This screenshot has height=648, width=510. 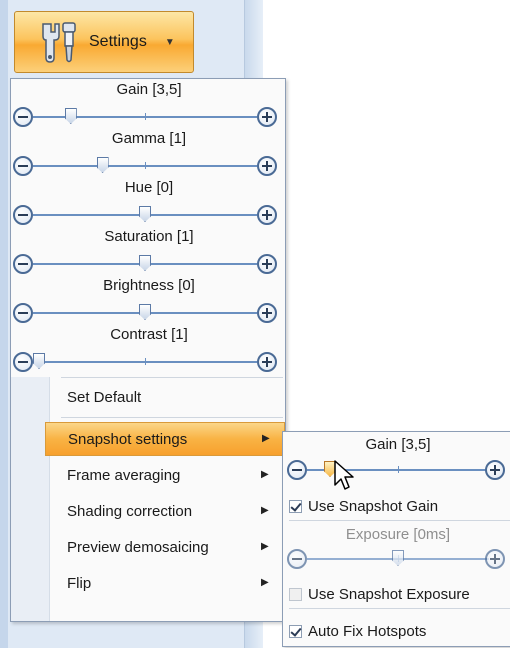 What do you see at coordinates (149, 236) in the screenshot?
I see `slider-label: Saturation [1]` at bounding box center [149, 236].